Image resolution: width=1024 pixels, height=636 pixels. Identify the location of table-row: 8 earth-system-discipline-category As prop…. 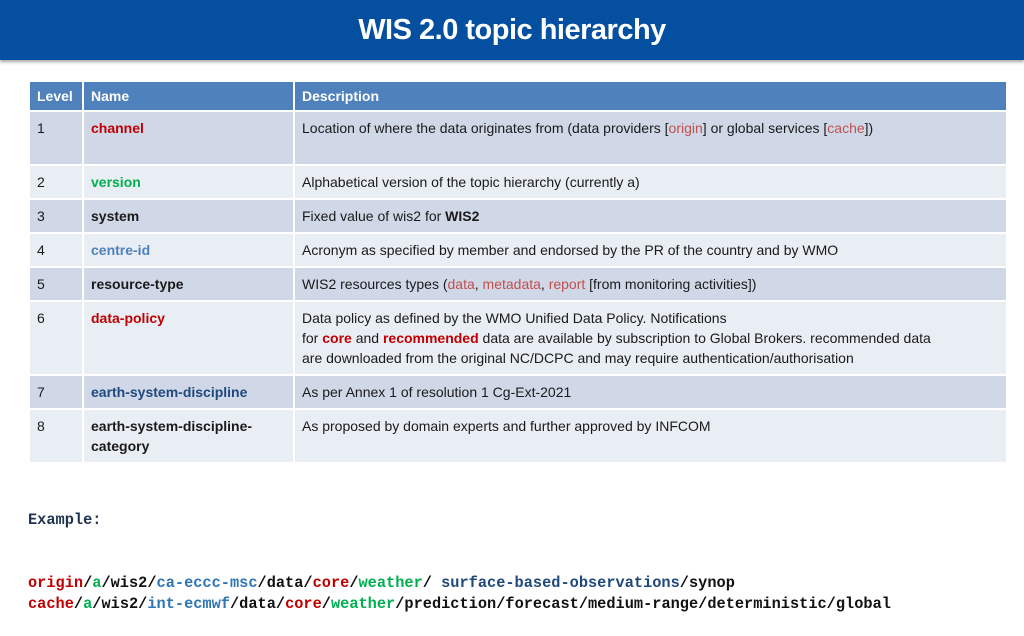
(518, 436).